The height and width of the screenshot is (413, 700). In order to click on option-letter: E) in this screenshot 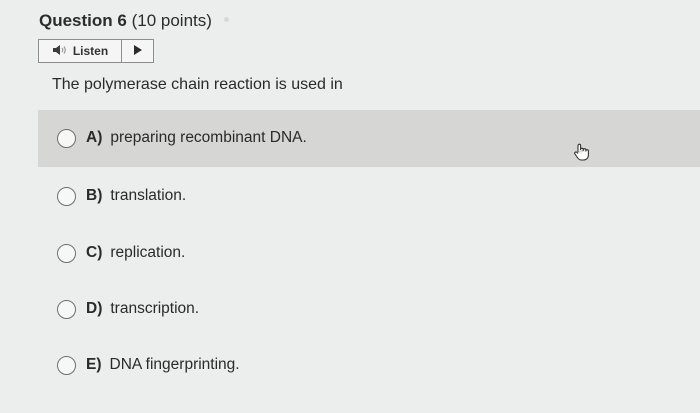, I will do `click(94, 364)`.